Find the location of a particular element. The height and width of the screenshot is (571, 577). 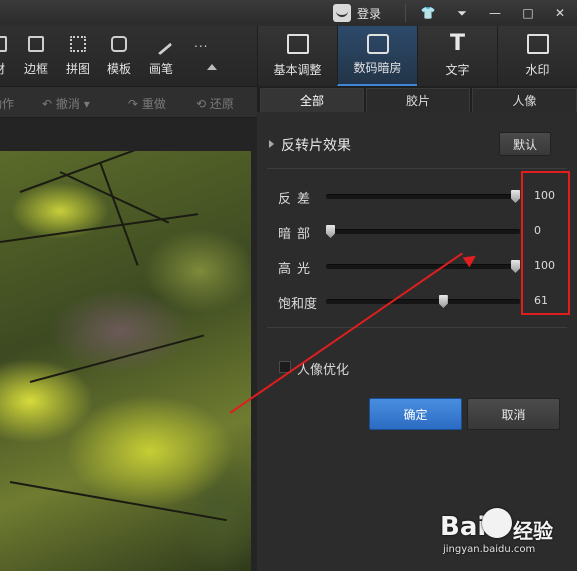

tab-text: T 文字 is located at coordinates (457, 56).